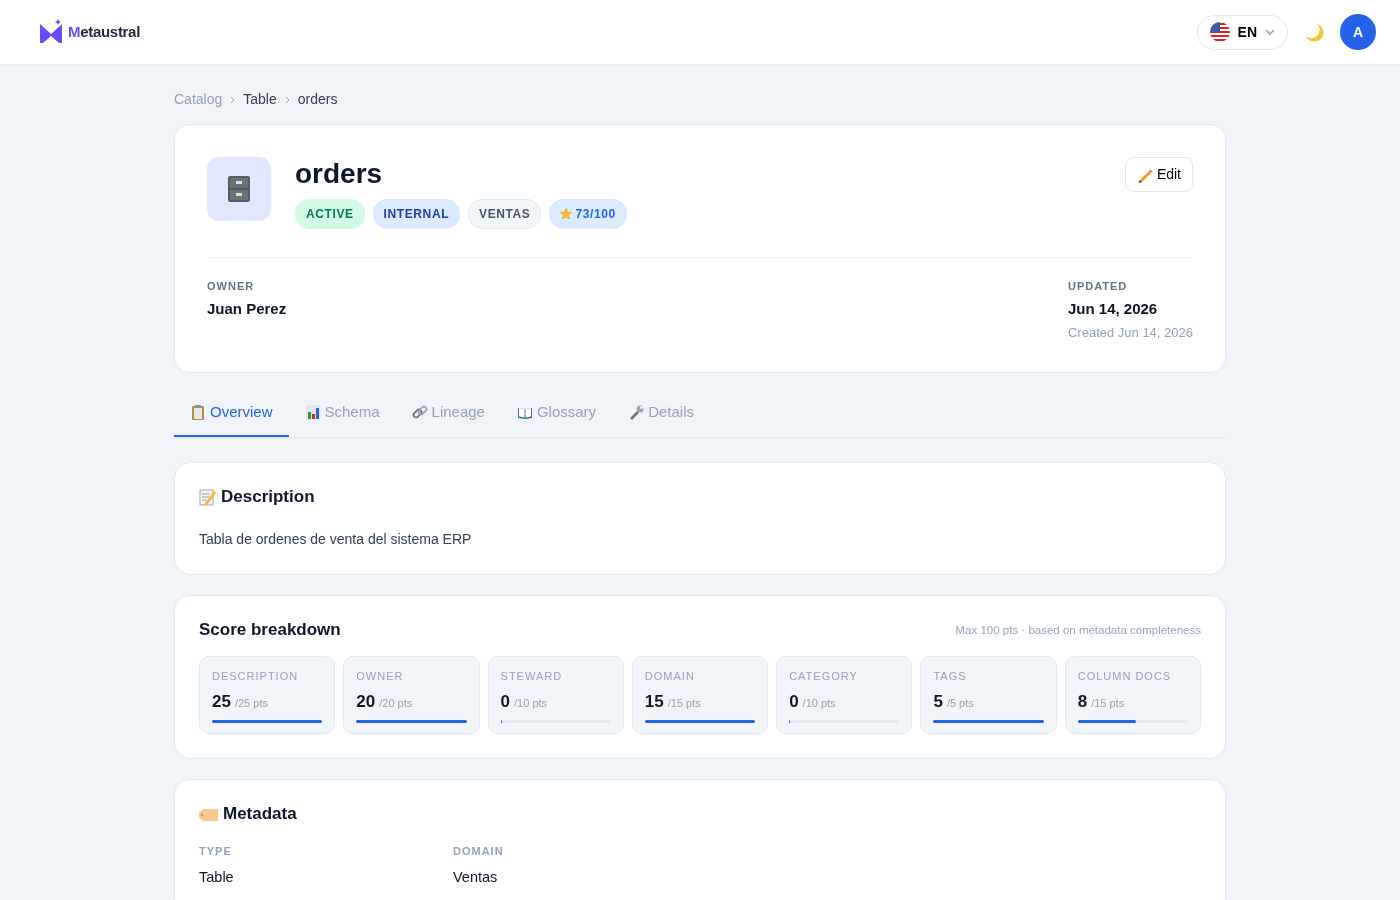  Describe the element at coordinates (239, 189) in the screenshot. I see `asset-icon` at that location.